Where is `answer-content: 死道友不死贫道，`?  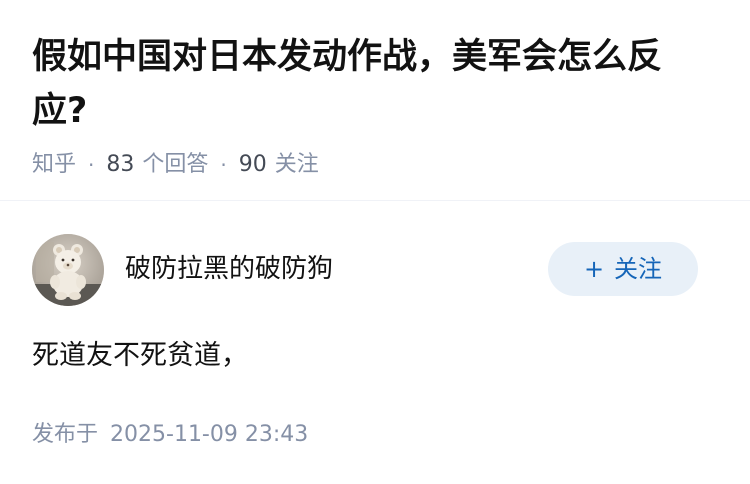 answer-content: 死道友不死贫道， is located at coordinates (140, 356).